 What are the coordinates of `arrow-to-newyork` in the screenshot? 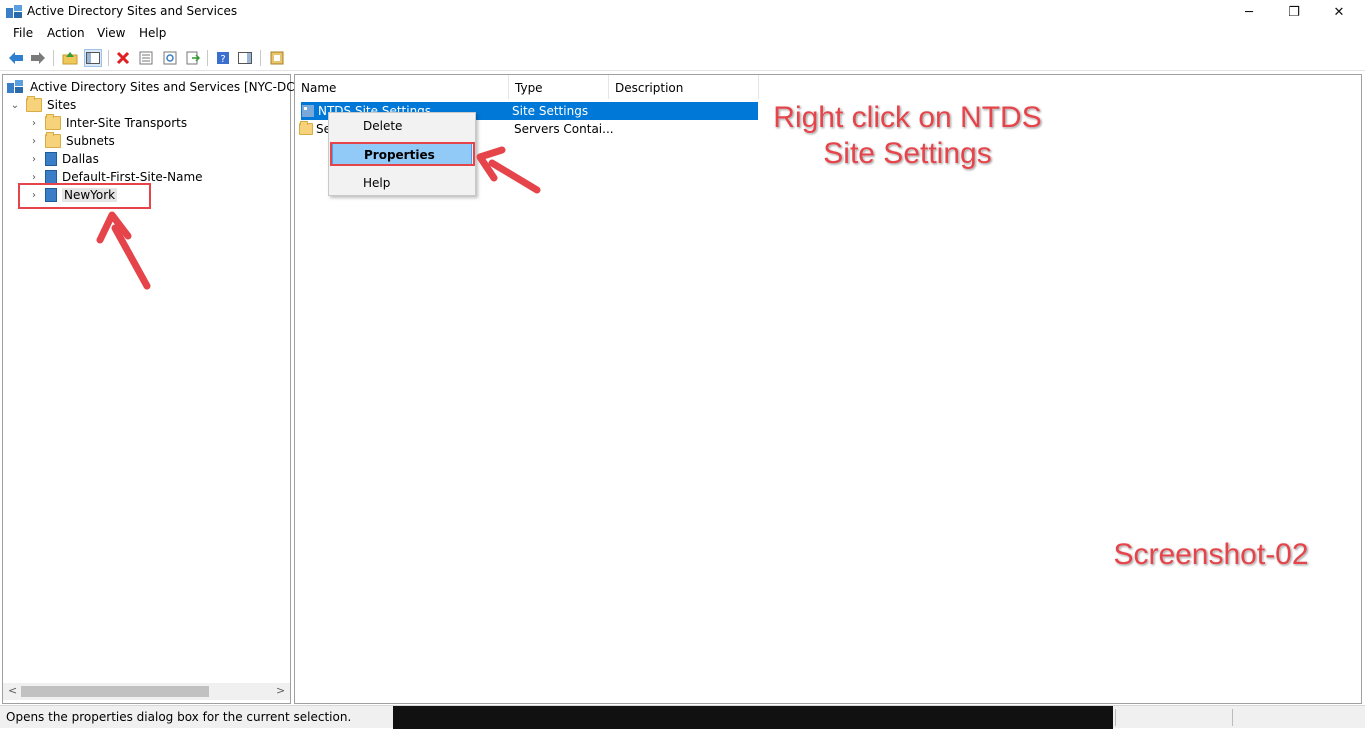 It's located at (123, 250).